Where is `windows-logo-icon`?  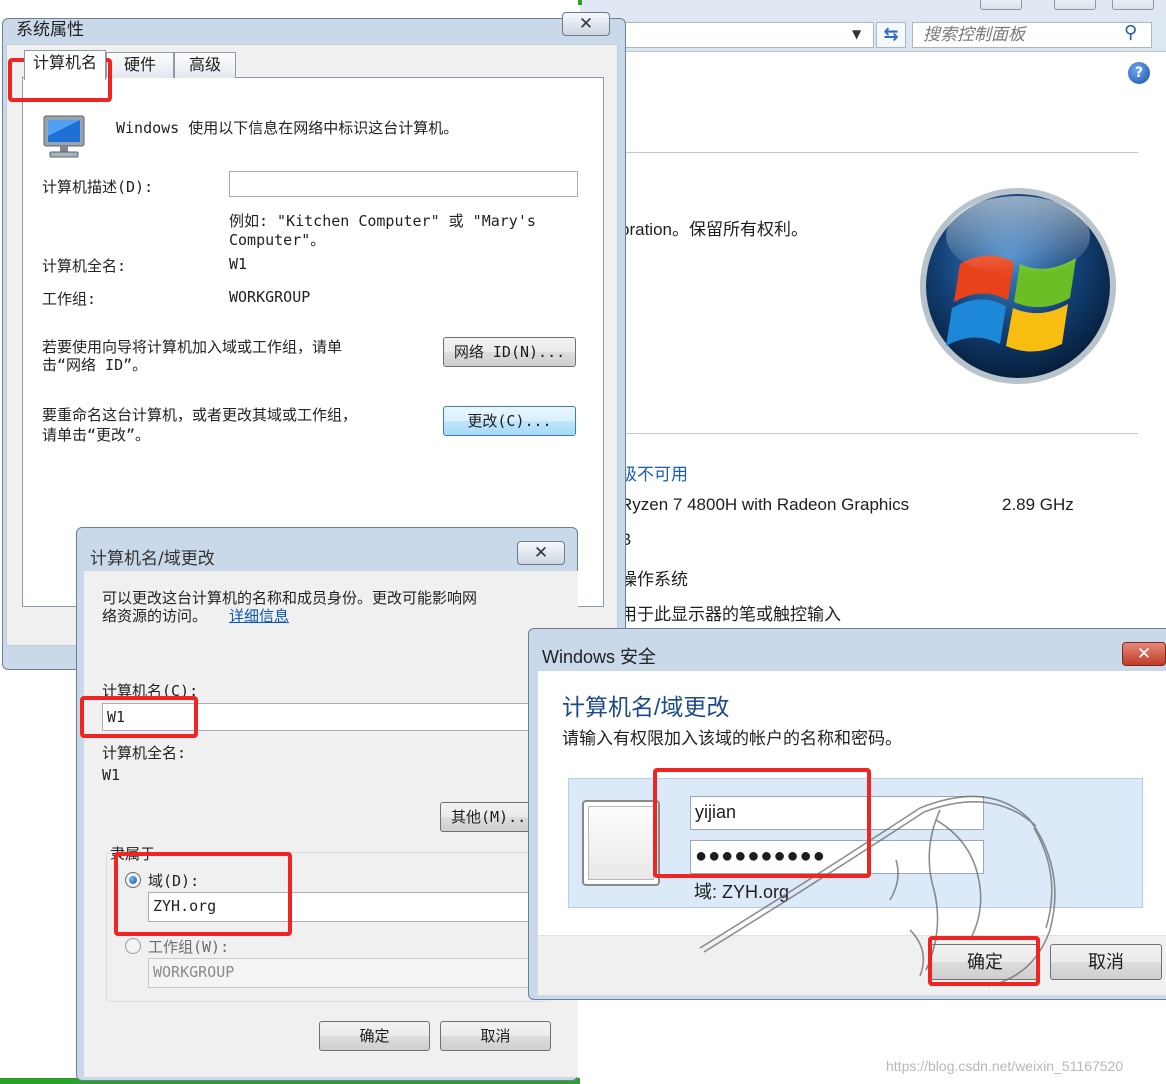 windows-logo-icon is located at coordinates (1018, 286).